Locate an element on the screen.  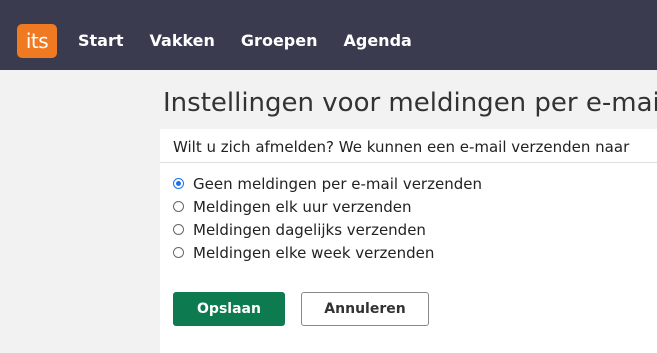
option-hourly: Meldingen elk uur verzenden is located at coordinates (327, 206).